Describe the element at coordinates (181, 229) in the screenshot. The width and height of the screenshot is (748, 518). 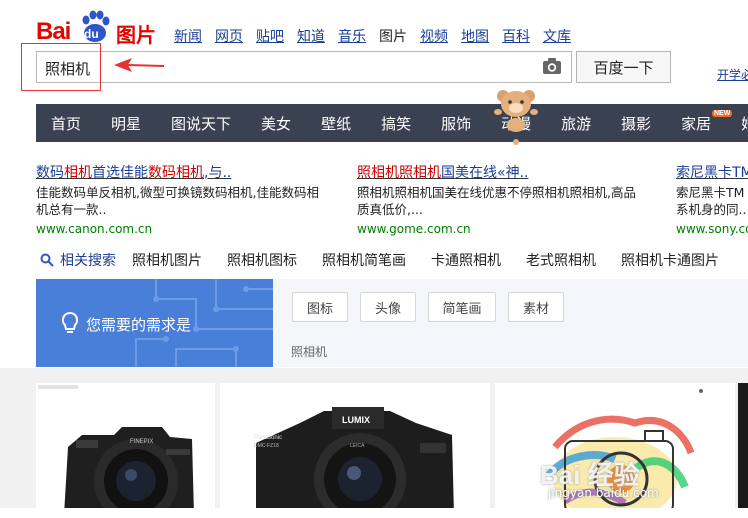
I see `ad-url: www.canon.com.cn` at that location.